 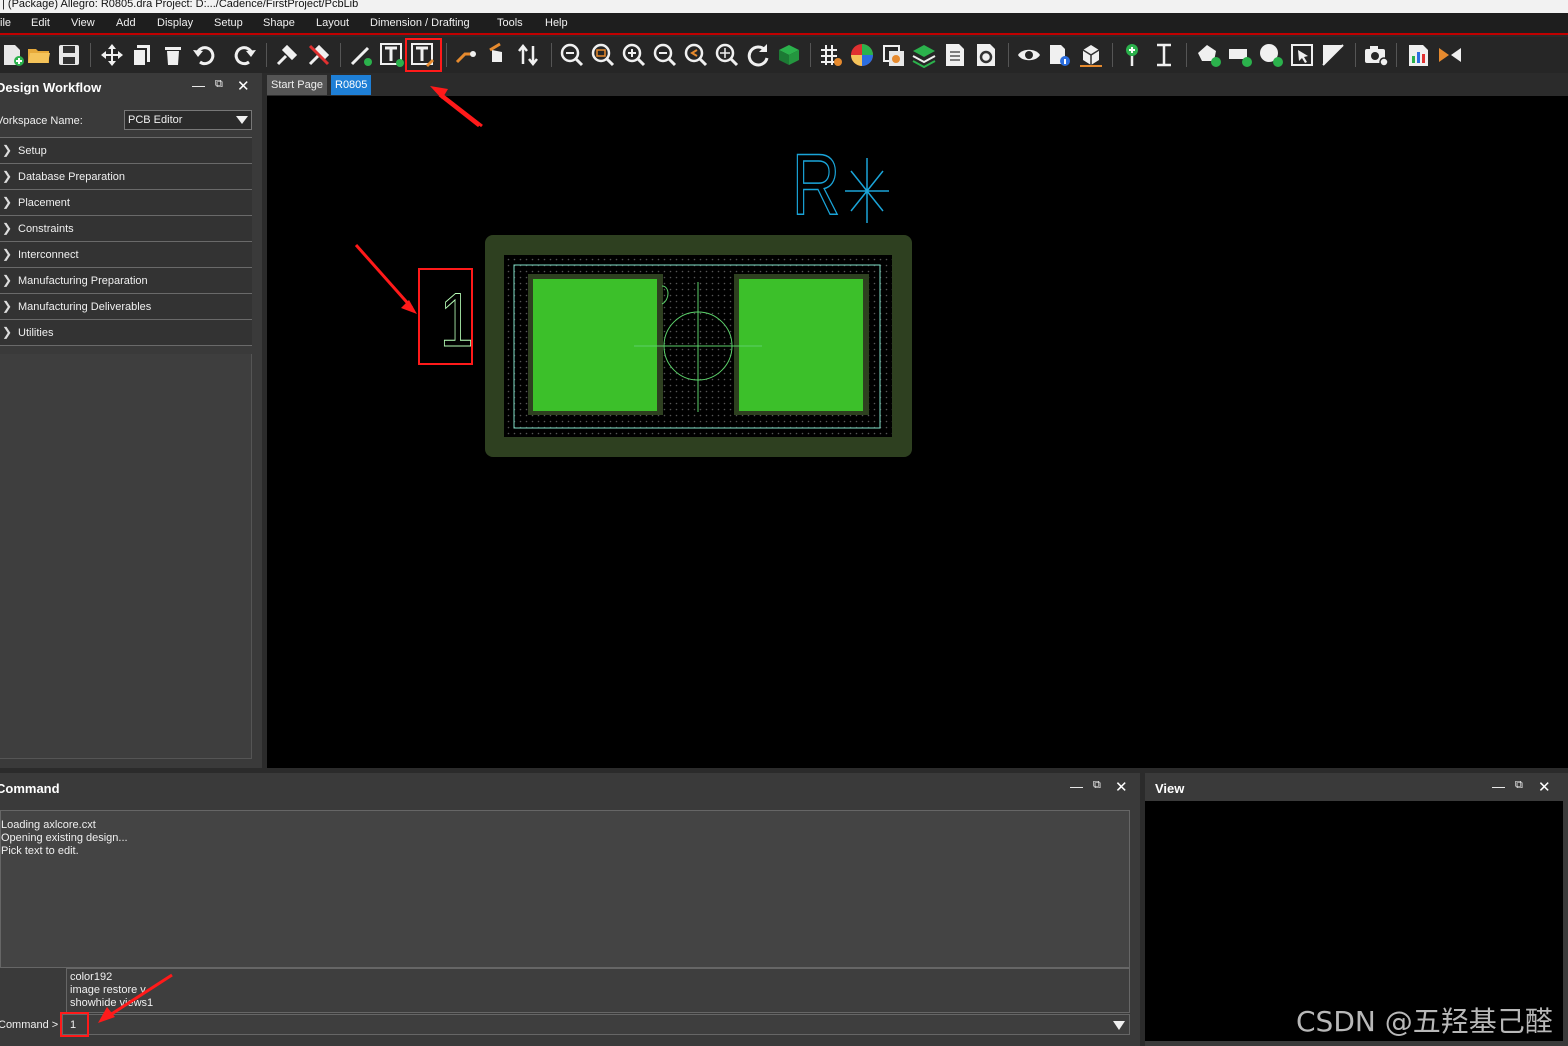 What do you see at coordinates (1302, 55) in the screenshot?
I see `select-shape-icon` at bounding box center [1302, 55].